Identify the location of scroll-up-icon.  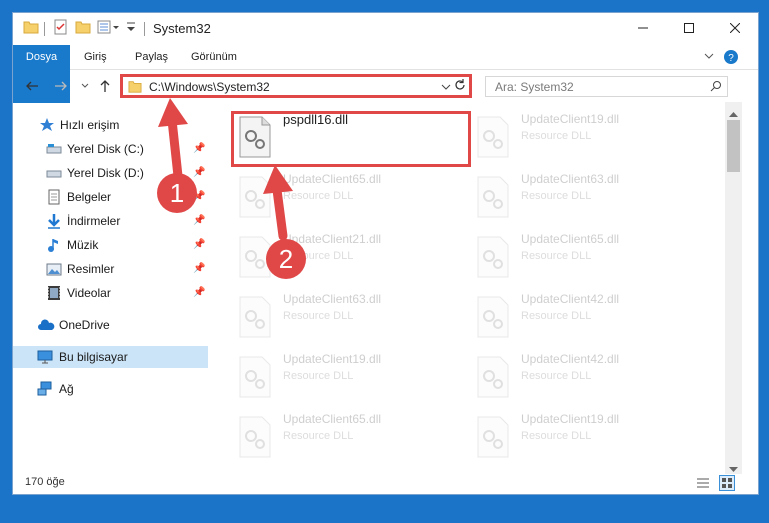
(733, 113).